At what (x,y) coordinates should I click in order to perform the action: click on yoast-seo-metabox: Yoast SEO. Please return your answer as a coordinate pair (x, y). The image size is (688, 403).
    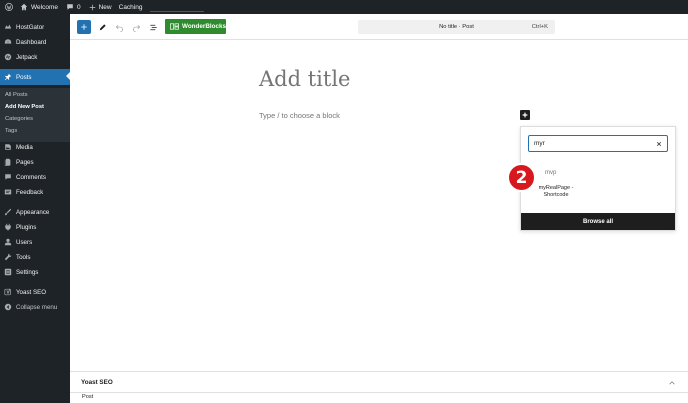
    Looking at the image, I should click on (379, 382).